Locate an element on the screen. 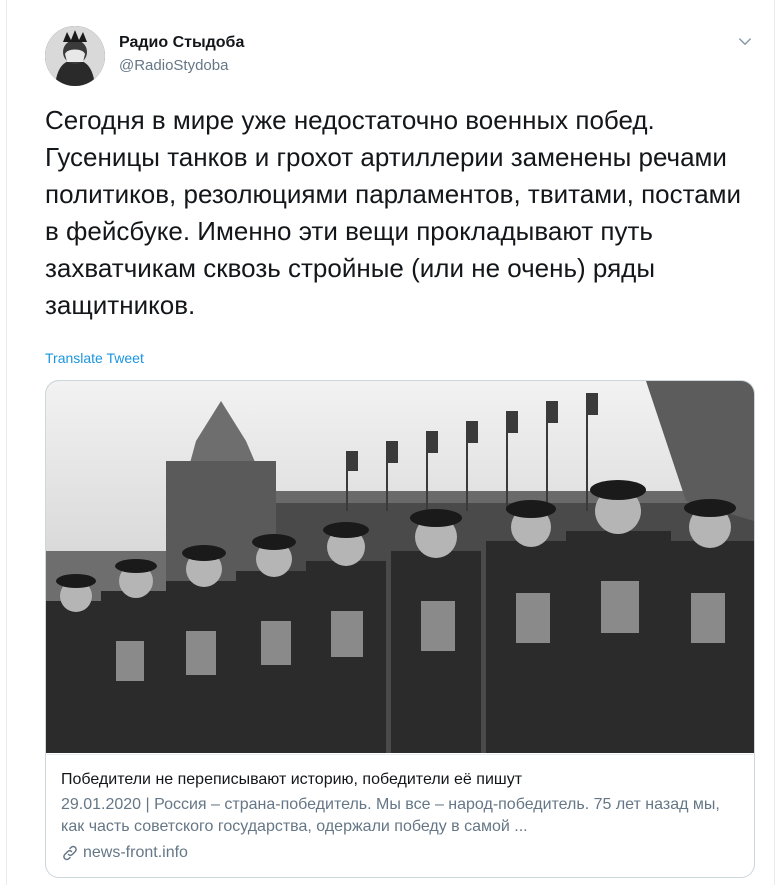 The width and height of the screenshot is (781, 889). display-name: Радио Стыдоба is located at coordinates (181, 43).